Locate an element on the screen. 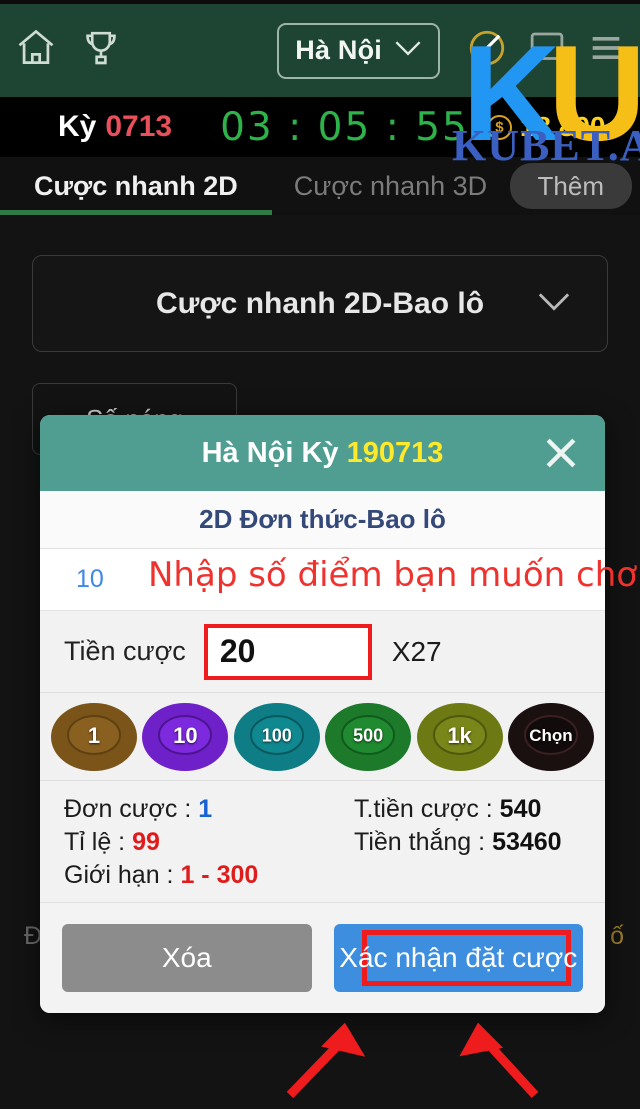 This screenshot has height=1109, width=640. stake-label: Tiền cược is located at coordinates (125, 651).